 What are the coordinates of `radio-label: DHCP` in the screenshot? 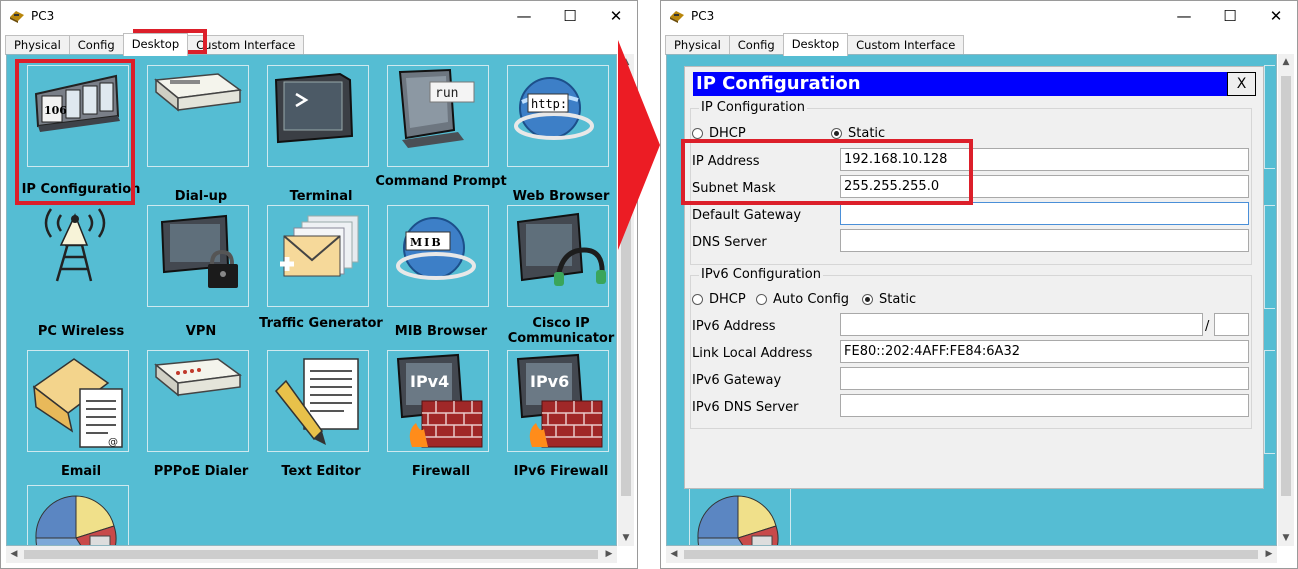 It's located at (727, 133).